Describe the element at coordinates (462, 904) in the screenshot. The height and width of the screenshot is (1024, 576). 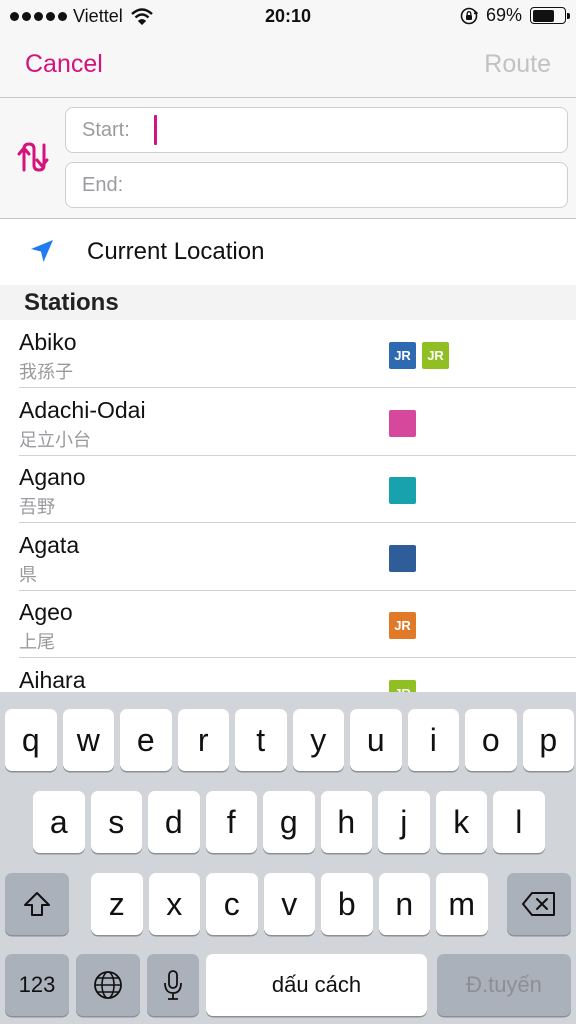
I see `key-m: m` at that location.